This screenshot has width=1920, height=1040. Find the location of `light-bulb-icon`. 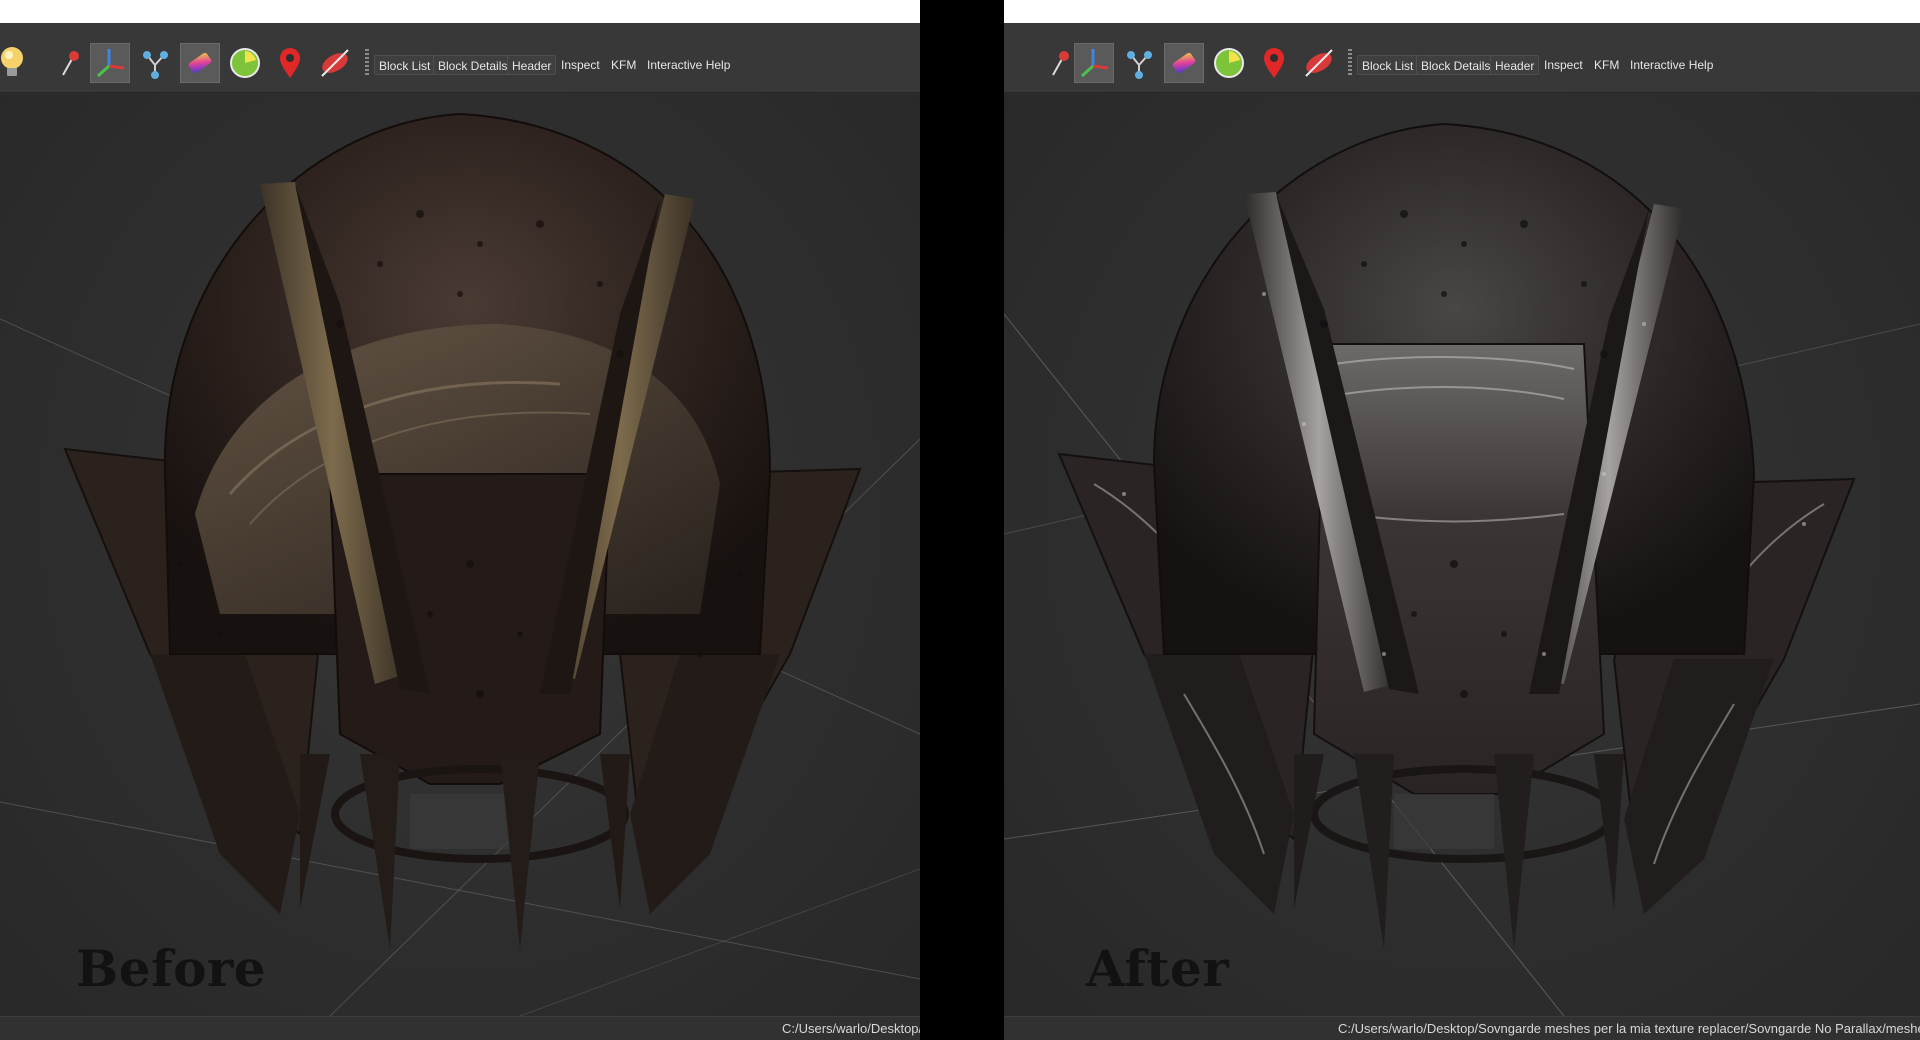

light-bulb-icon is located at coordinates (16, 63).